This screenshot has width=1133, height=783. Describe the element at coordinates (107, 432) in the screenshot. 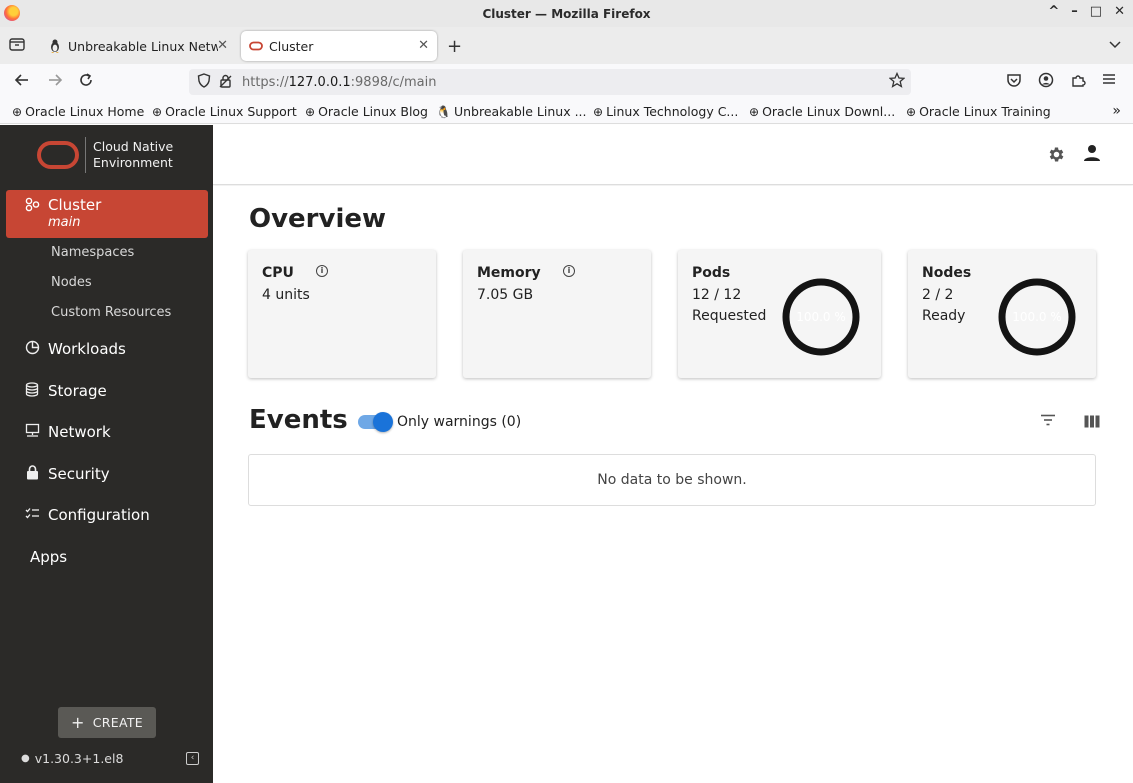

I see `sidebar-item-network: Network` at that location.